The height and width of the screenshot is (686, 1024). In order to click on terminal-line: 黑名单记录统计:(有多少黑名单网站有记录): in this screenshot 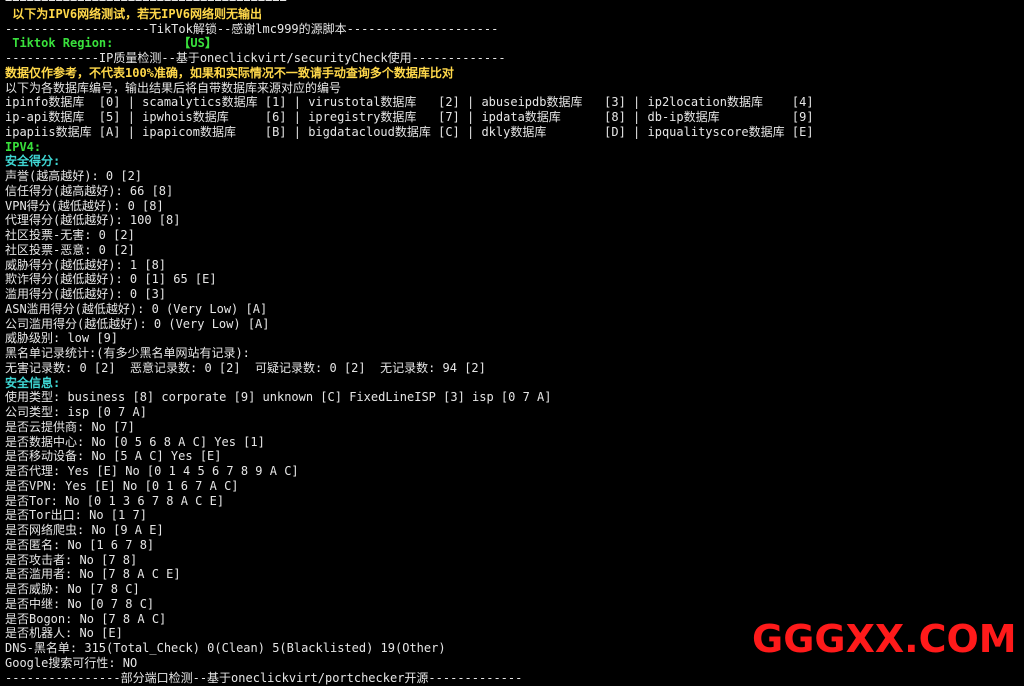, I will do `click(127, 353)`.